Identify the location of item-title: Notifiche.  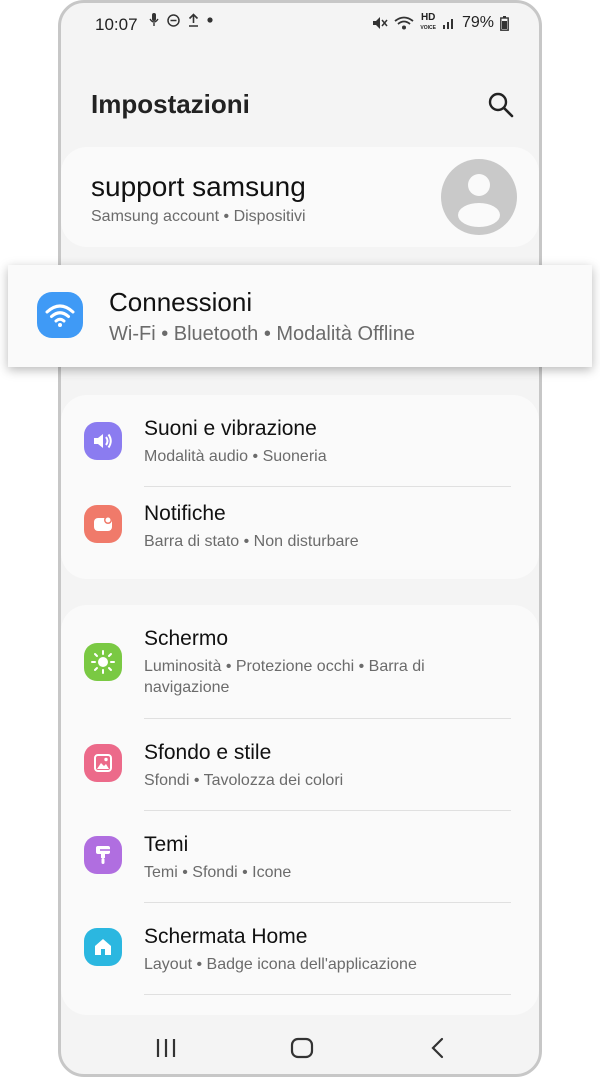
(185, 513).